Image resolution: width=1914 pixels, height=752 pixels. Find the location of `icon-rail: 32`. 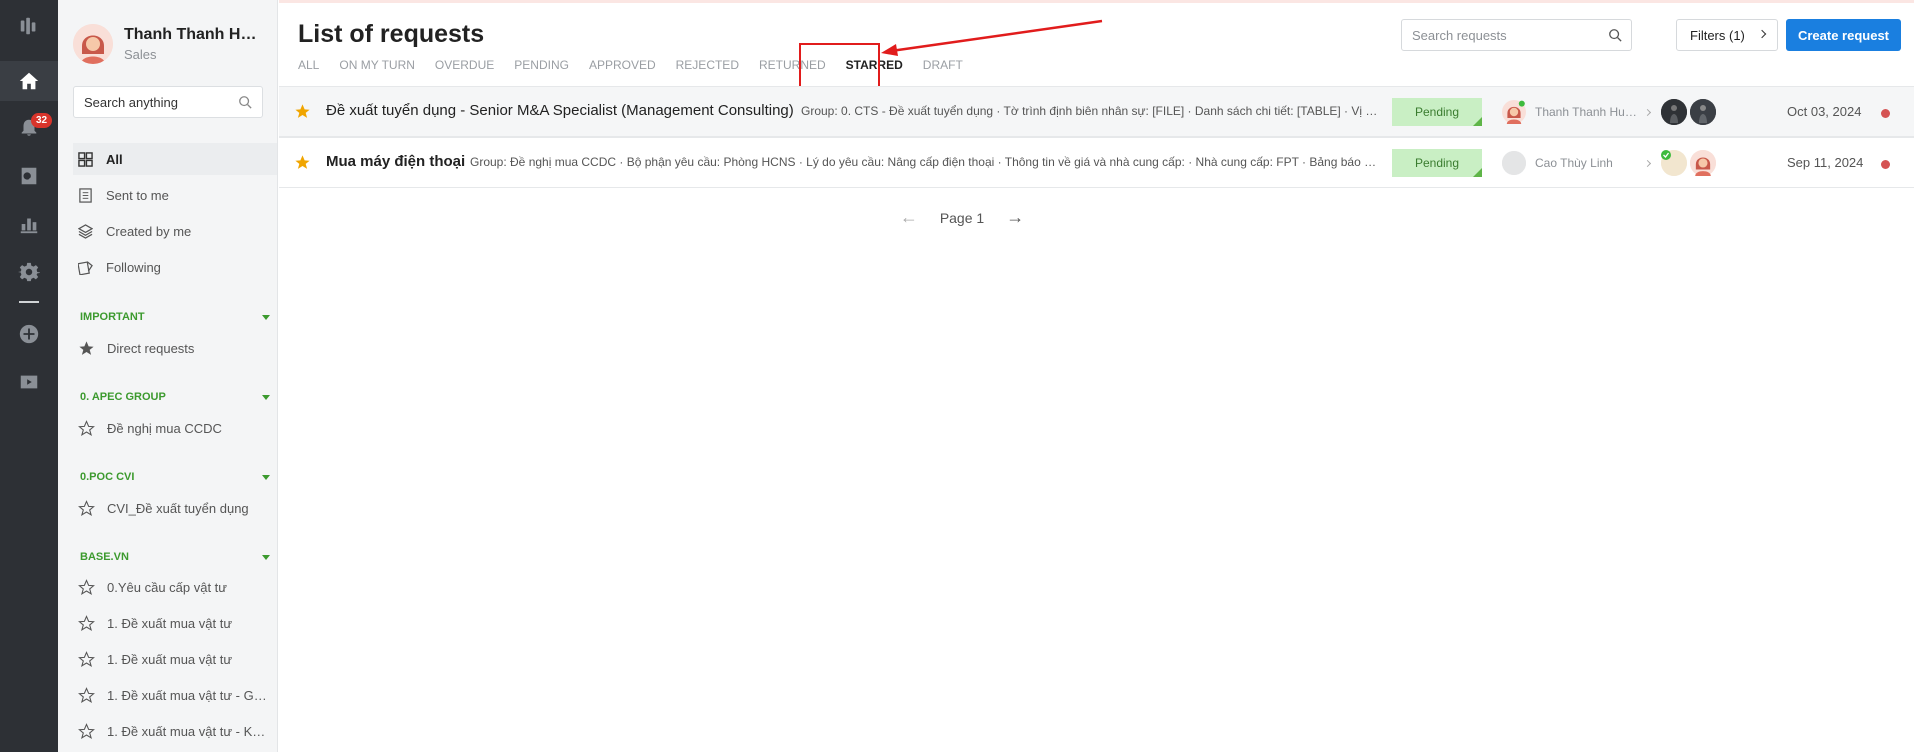

icon-rail: 32 is located at coordinates (29, 376).